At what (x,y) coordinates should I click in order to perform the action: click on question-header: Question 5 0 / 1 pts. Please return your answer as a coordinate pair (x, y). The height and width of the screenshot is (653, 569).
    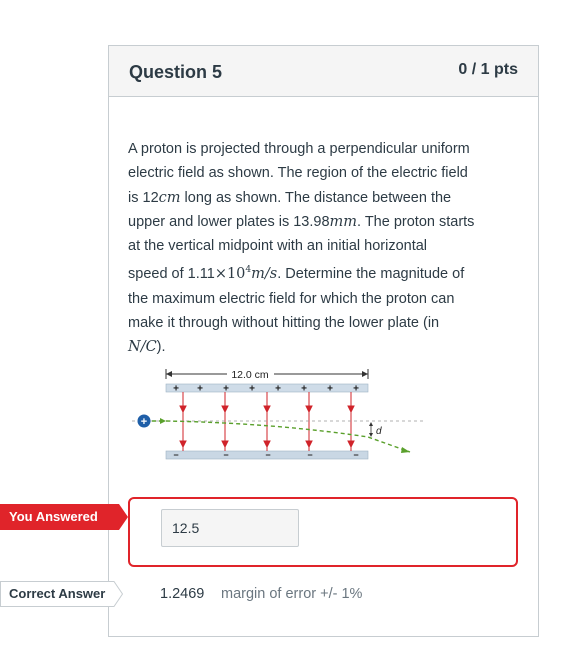
    Looking at the image, I should click on (323, 71).